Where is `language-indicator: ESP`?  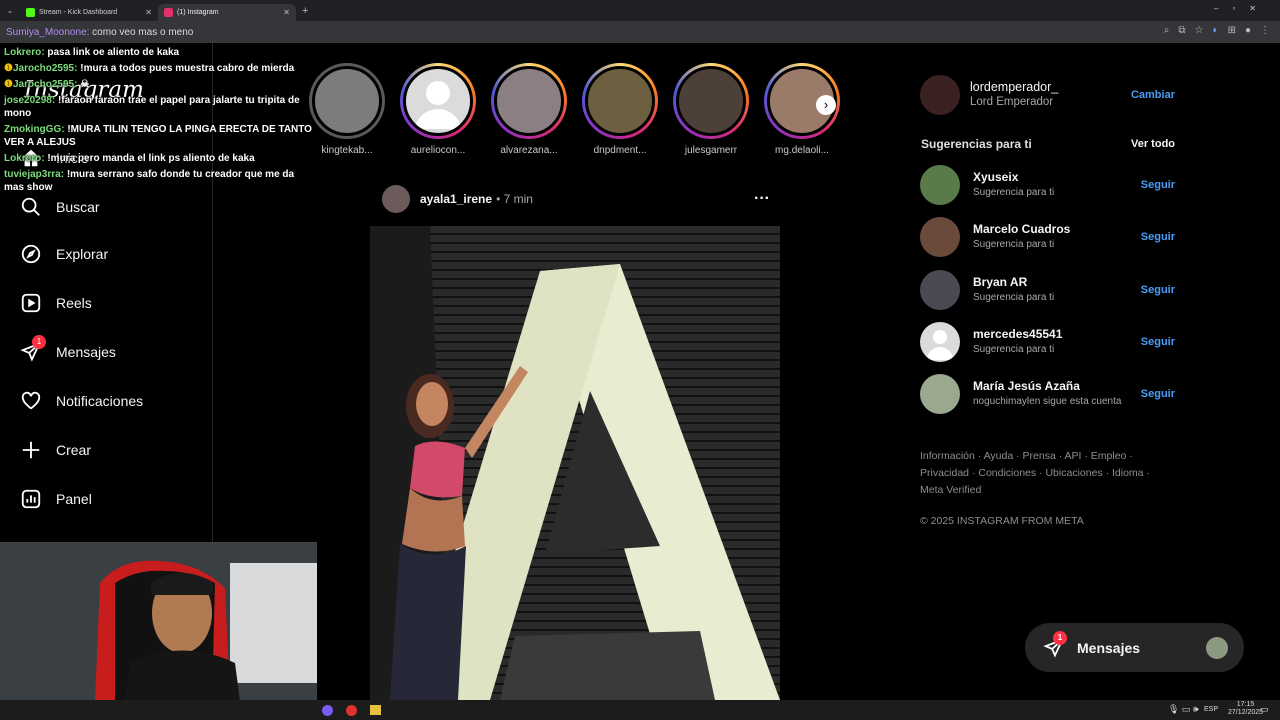 language-indicator: ESP is located at coordinates (1211, 709).